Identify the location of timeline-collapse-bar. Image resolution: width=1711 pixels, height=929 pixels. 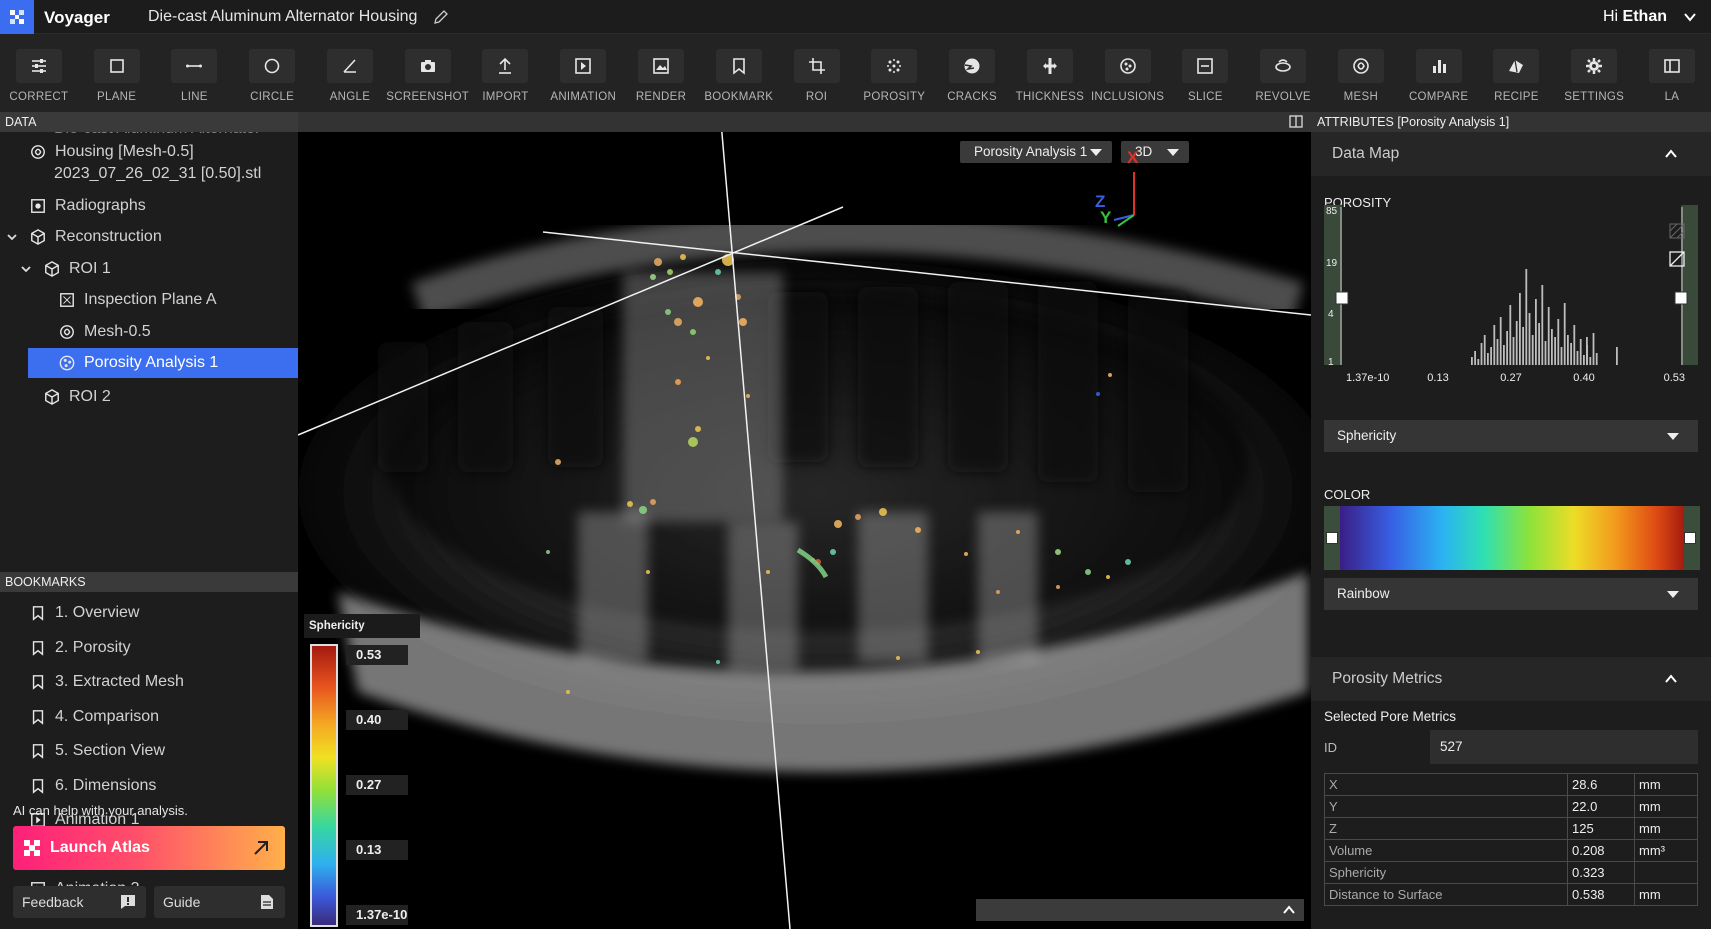
(1140, 910).